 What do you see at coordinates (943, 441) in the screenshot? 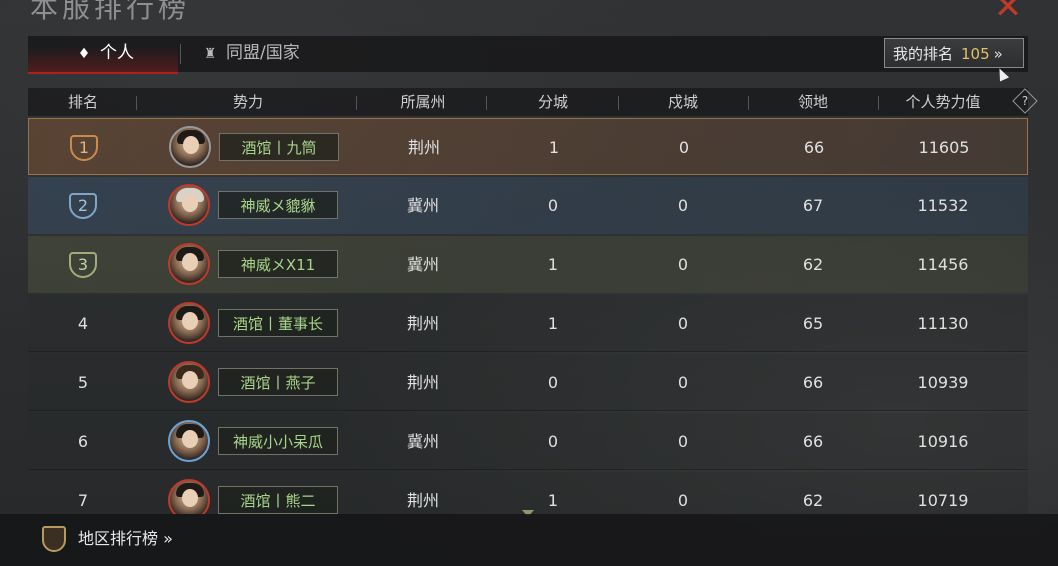
I see `power-cell: 10916` at bounding box center [943, 441].